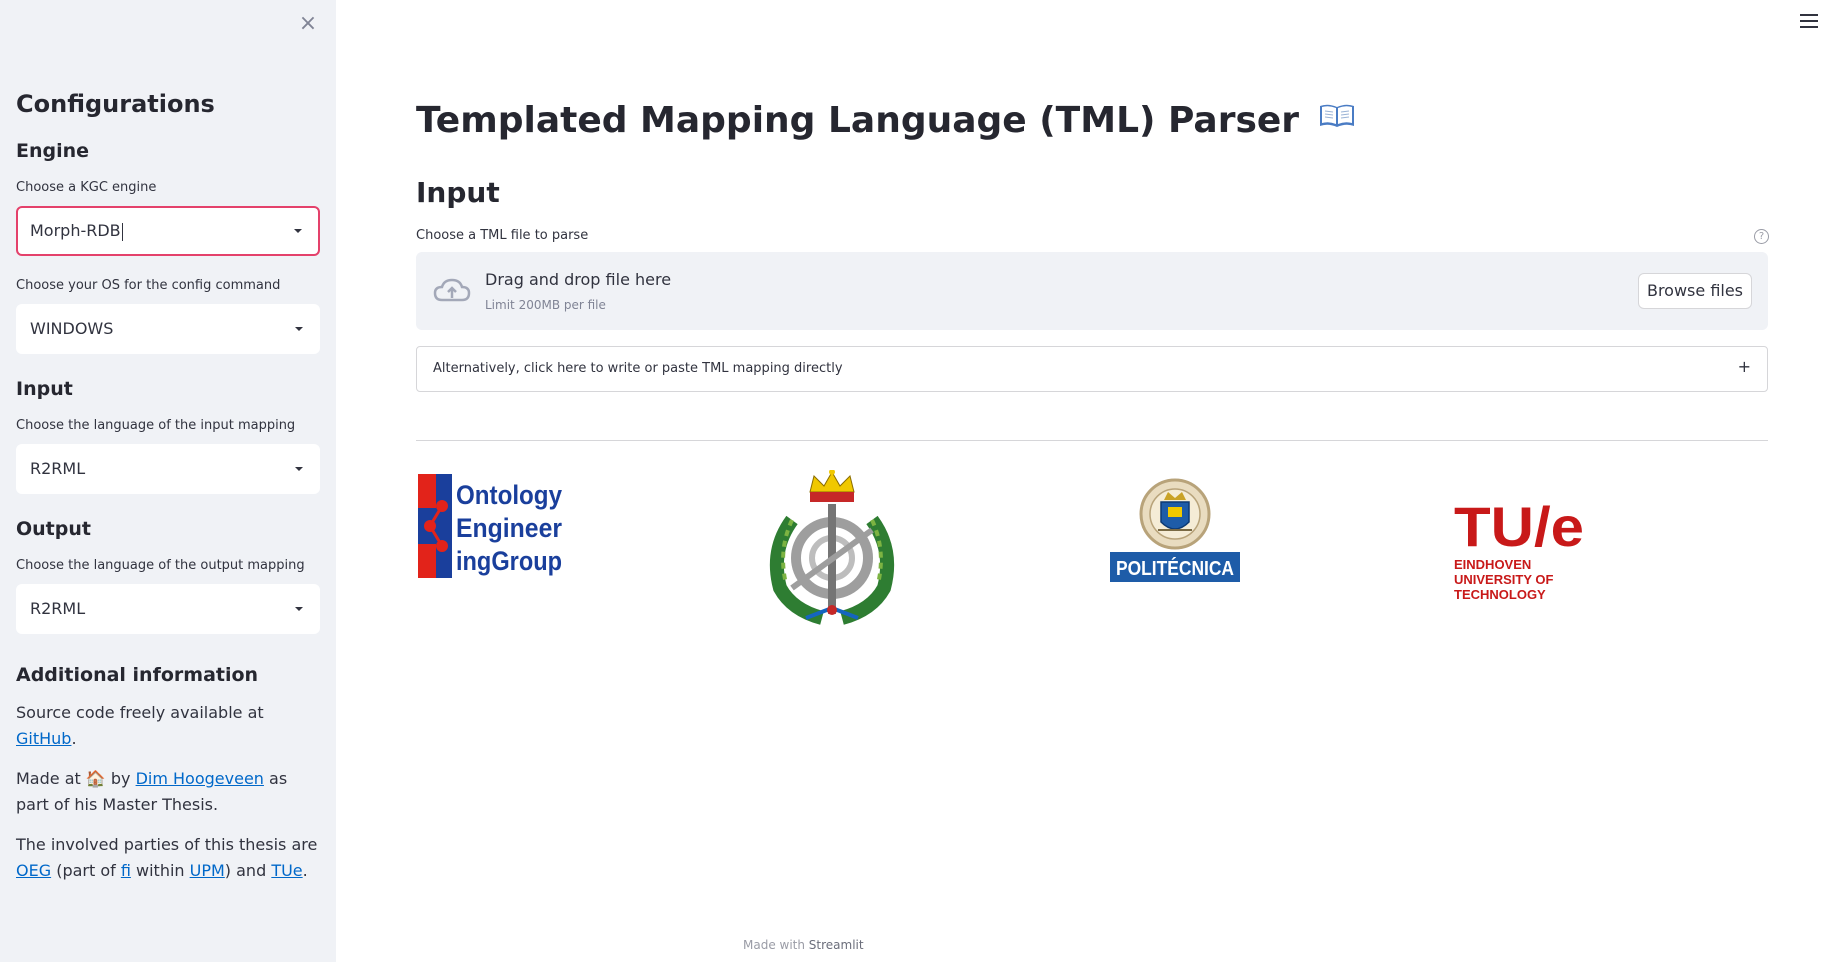  I want to click on made-at-text: Made at, so click(51, 778).